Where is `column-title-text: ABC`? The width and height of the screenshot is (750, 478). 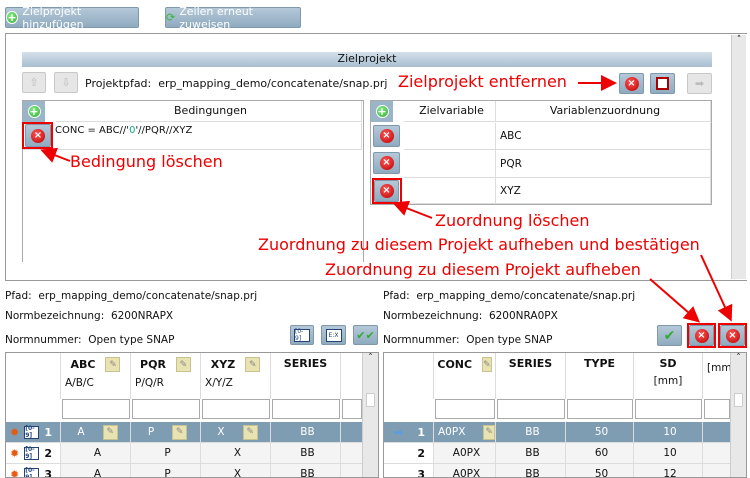 column-title-text: ABC is located at coordinates (83, 364).